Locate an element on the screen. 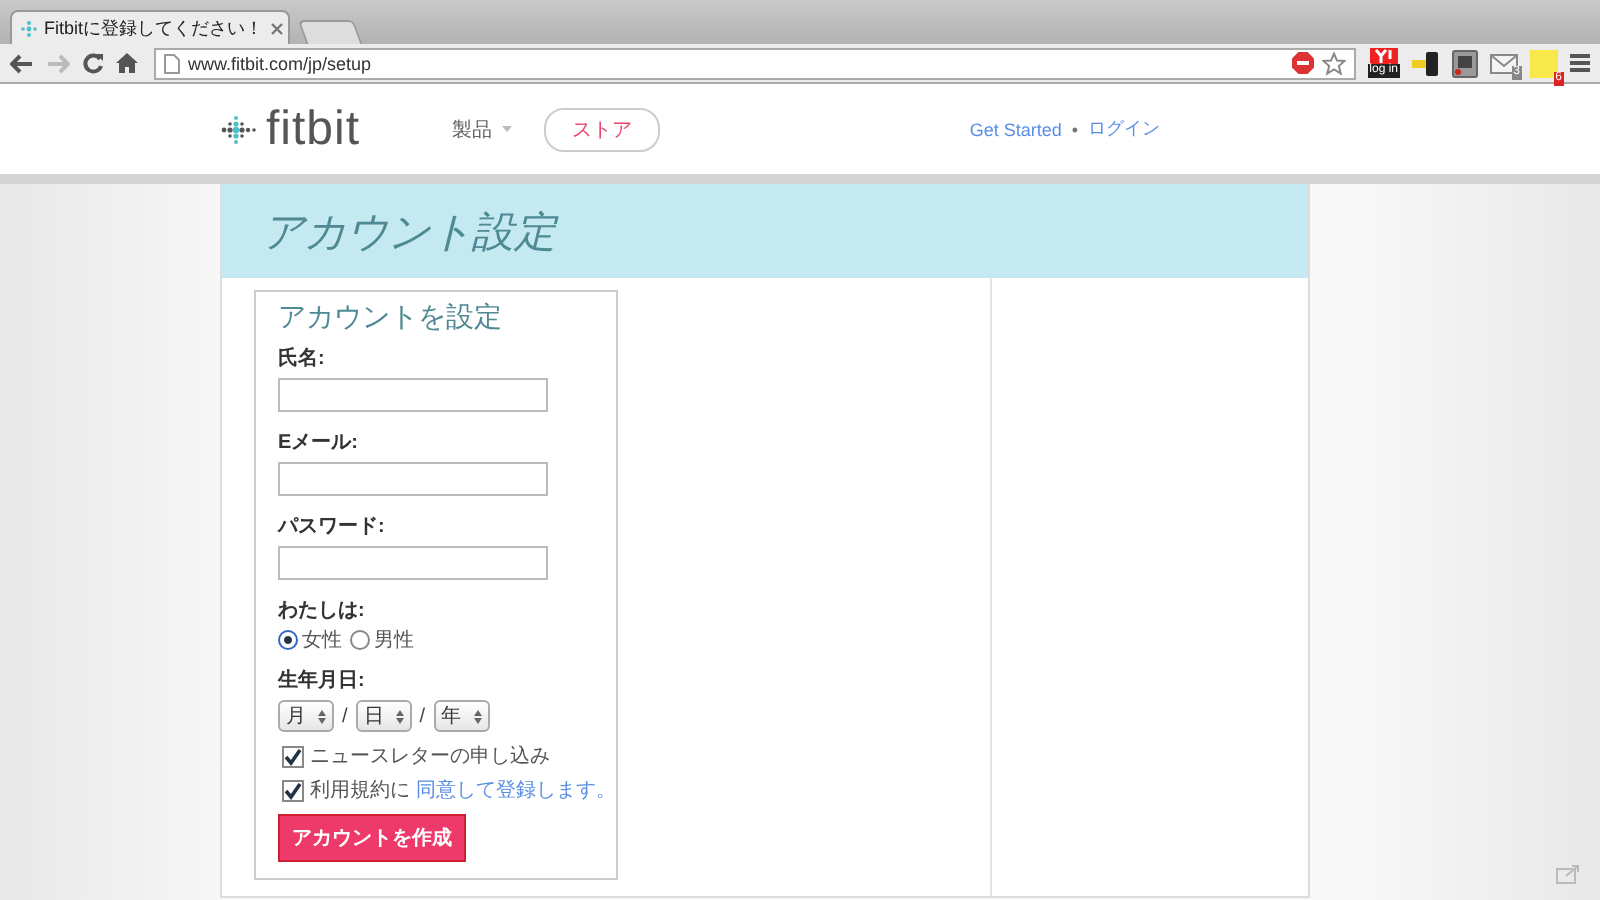 The height and width of the screenshot is (900, 1600). url-text: www.fitbit.com/jp/setup is located at coordinates (281, 63).